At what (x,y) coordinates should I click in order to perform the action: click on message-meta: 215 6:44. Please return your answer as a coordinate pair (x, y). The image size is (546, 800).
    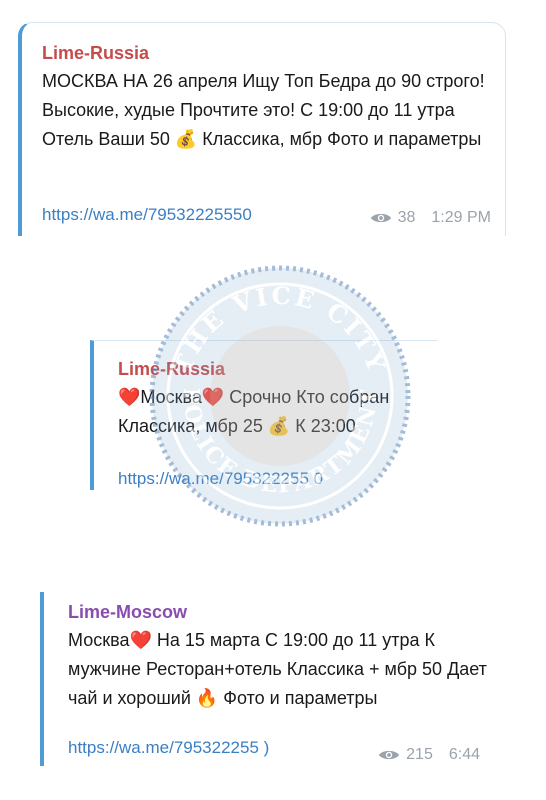
    Looking at the image, I should click on (429, 755).